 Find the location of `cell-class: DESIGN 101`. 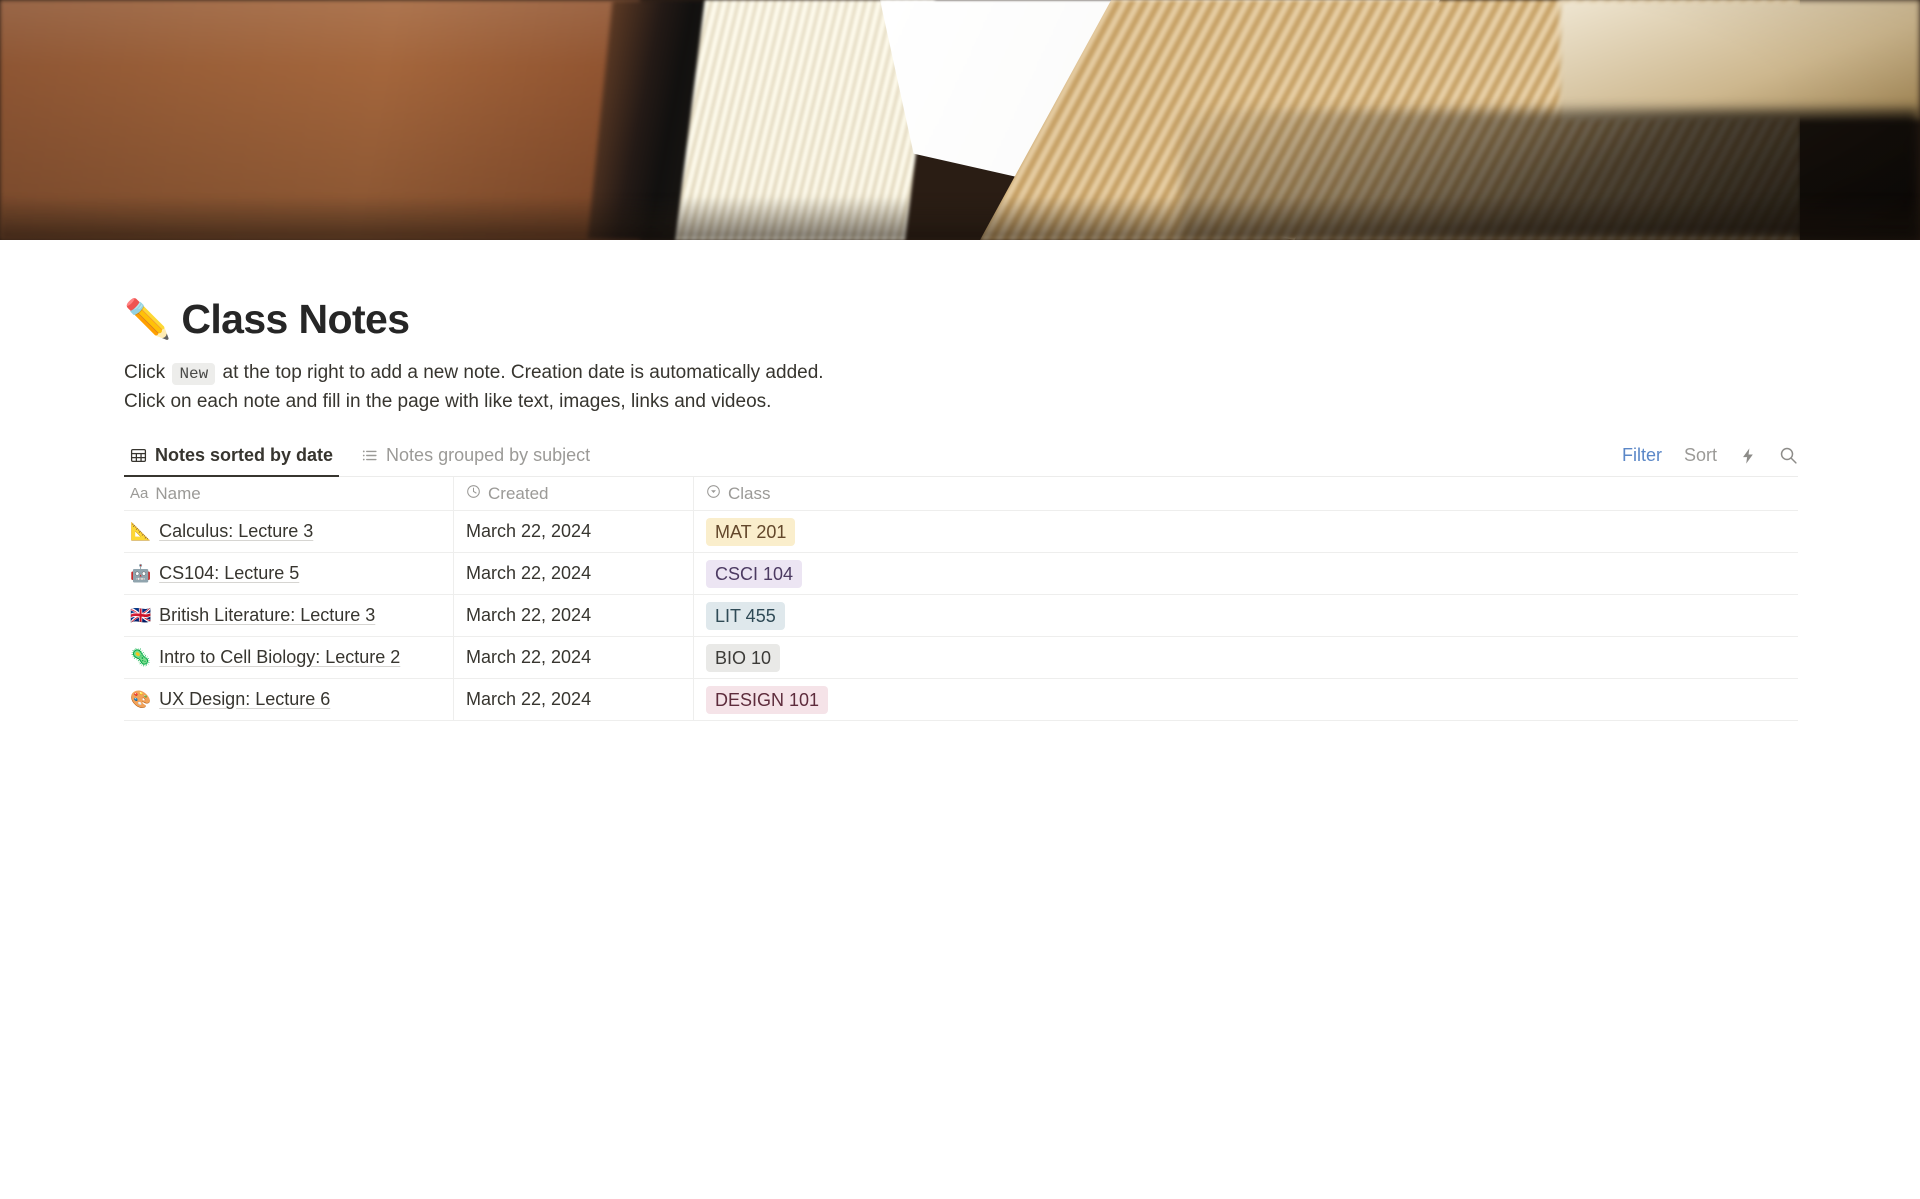

cell-class: DESIGN 101 is located at coordinates (1246, 699).